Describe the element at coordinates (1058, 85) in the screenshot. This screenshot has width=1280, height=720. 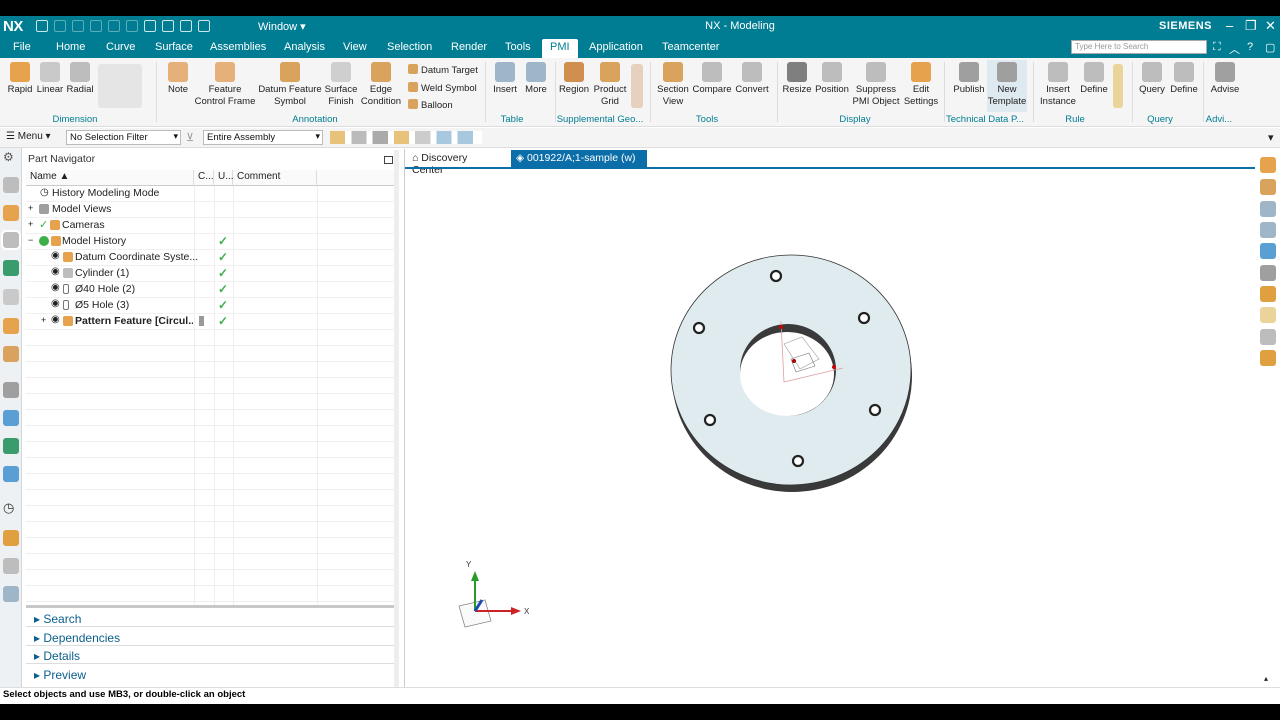
I see `insert-instance-button: Insert Instance` at that location.